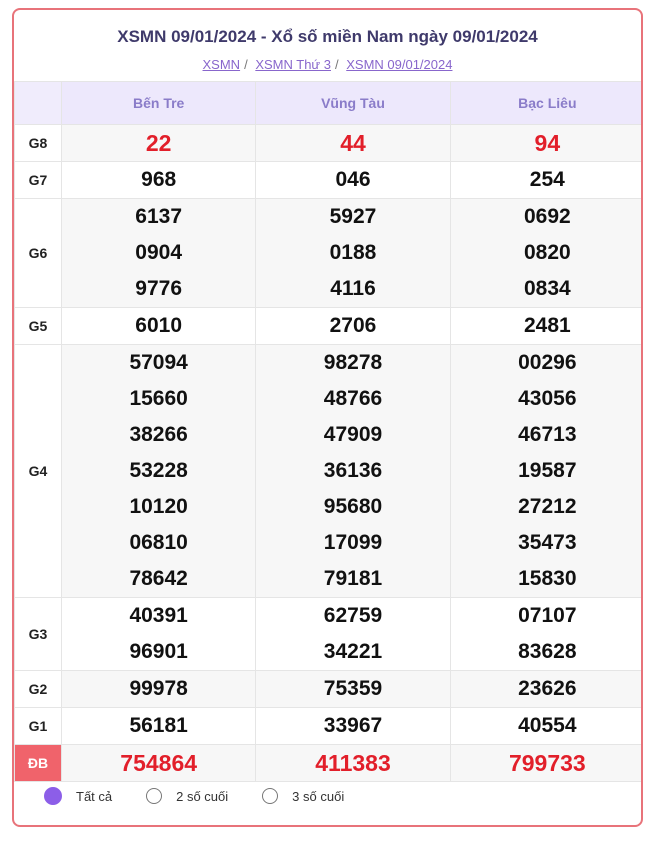 Image resolution: width=661 pixels, height=843 pixels. I want to click on prize-cell: 254, so click(545, 180).